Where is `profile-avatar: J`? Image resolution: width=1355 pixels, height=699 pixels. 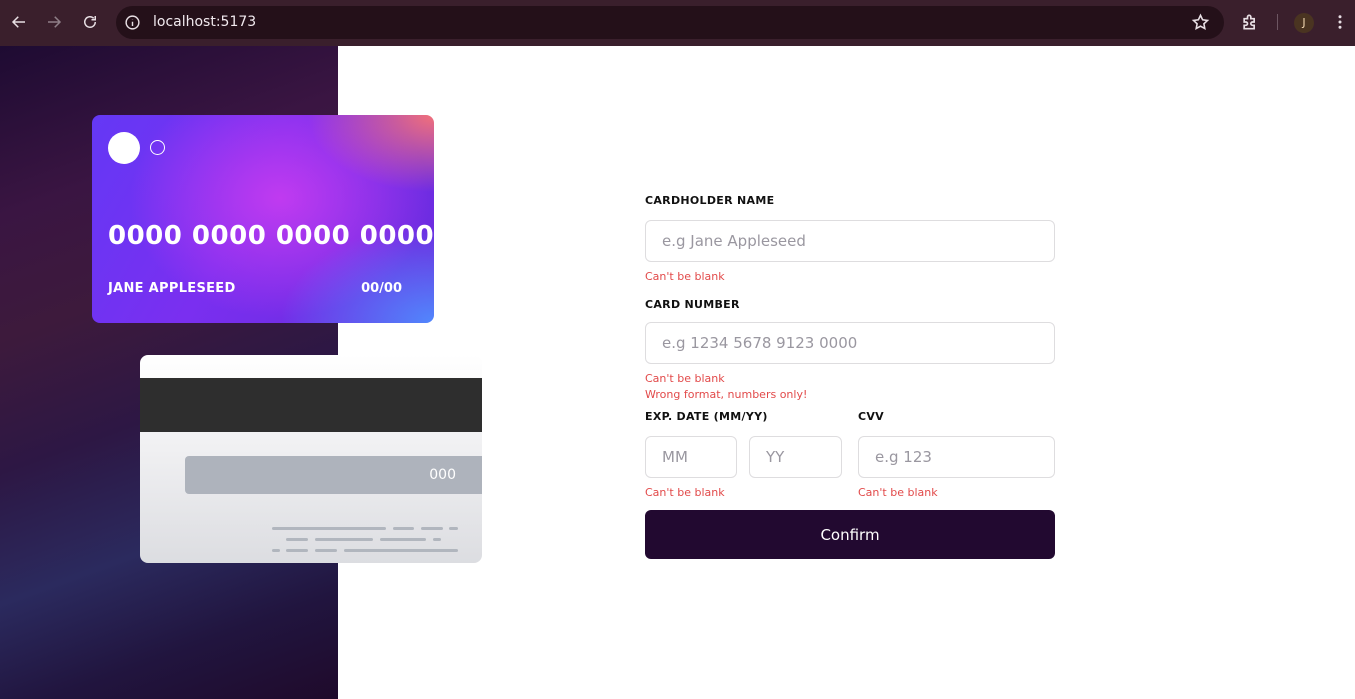 profile-avatar: J is located at coordinates (1304, 23).